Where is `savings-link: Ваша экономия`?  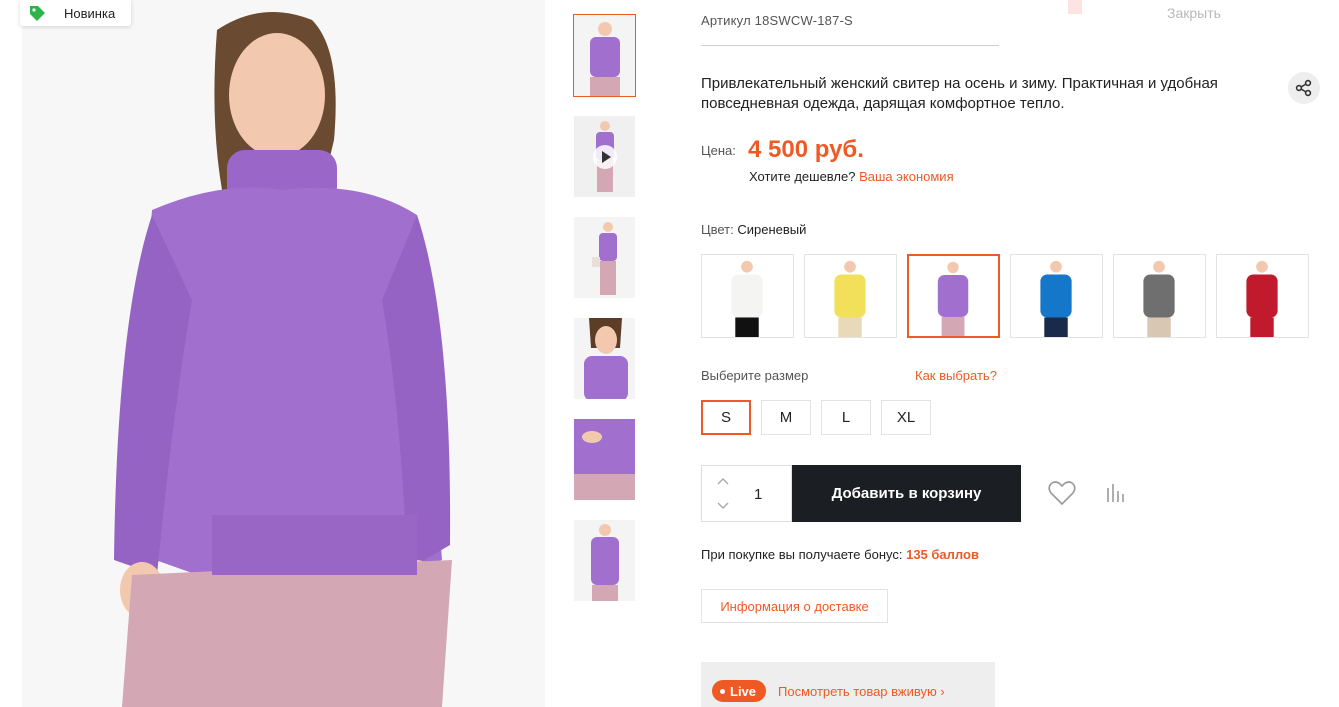 savings-link: Ваша экономия is located at coordinates (906, 176).